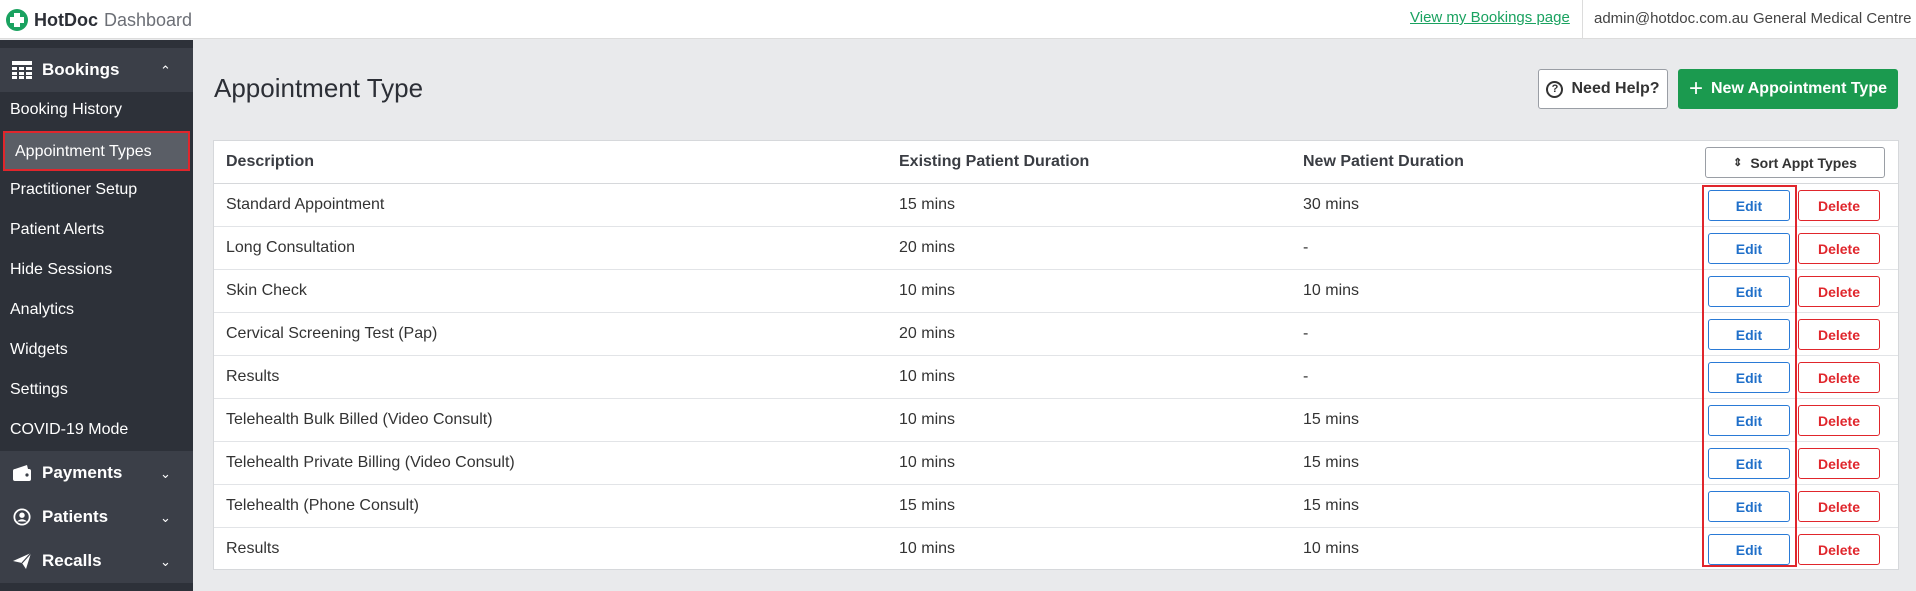  Describe the element at coordinates (22, 70) in the screenshot. I see `table-icon` at that location.